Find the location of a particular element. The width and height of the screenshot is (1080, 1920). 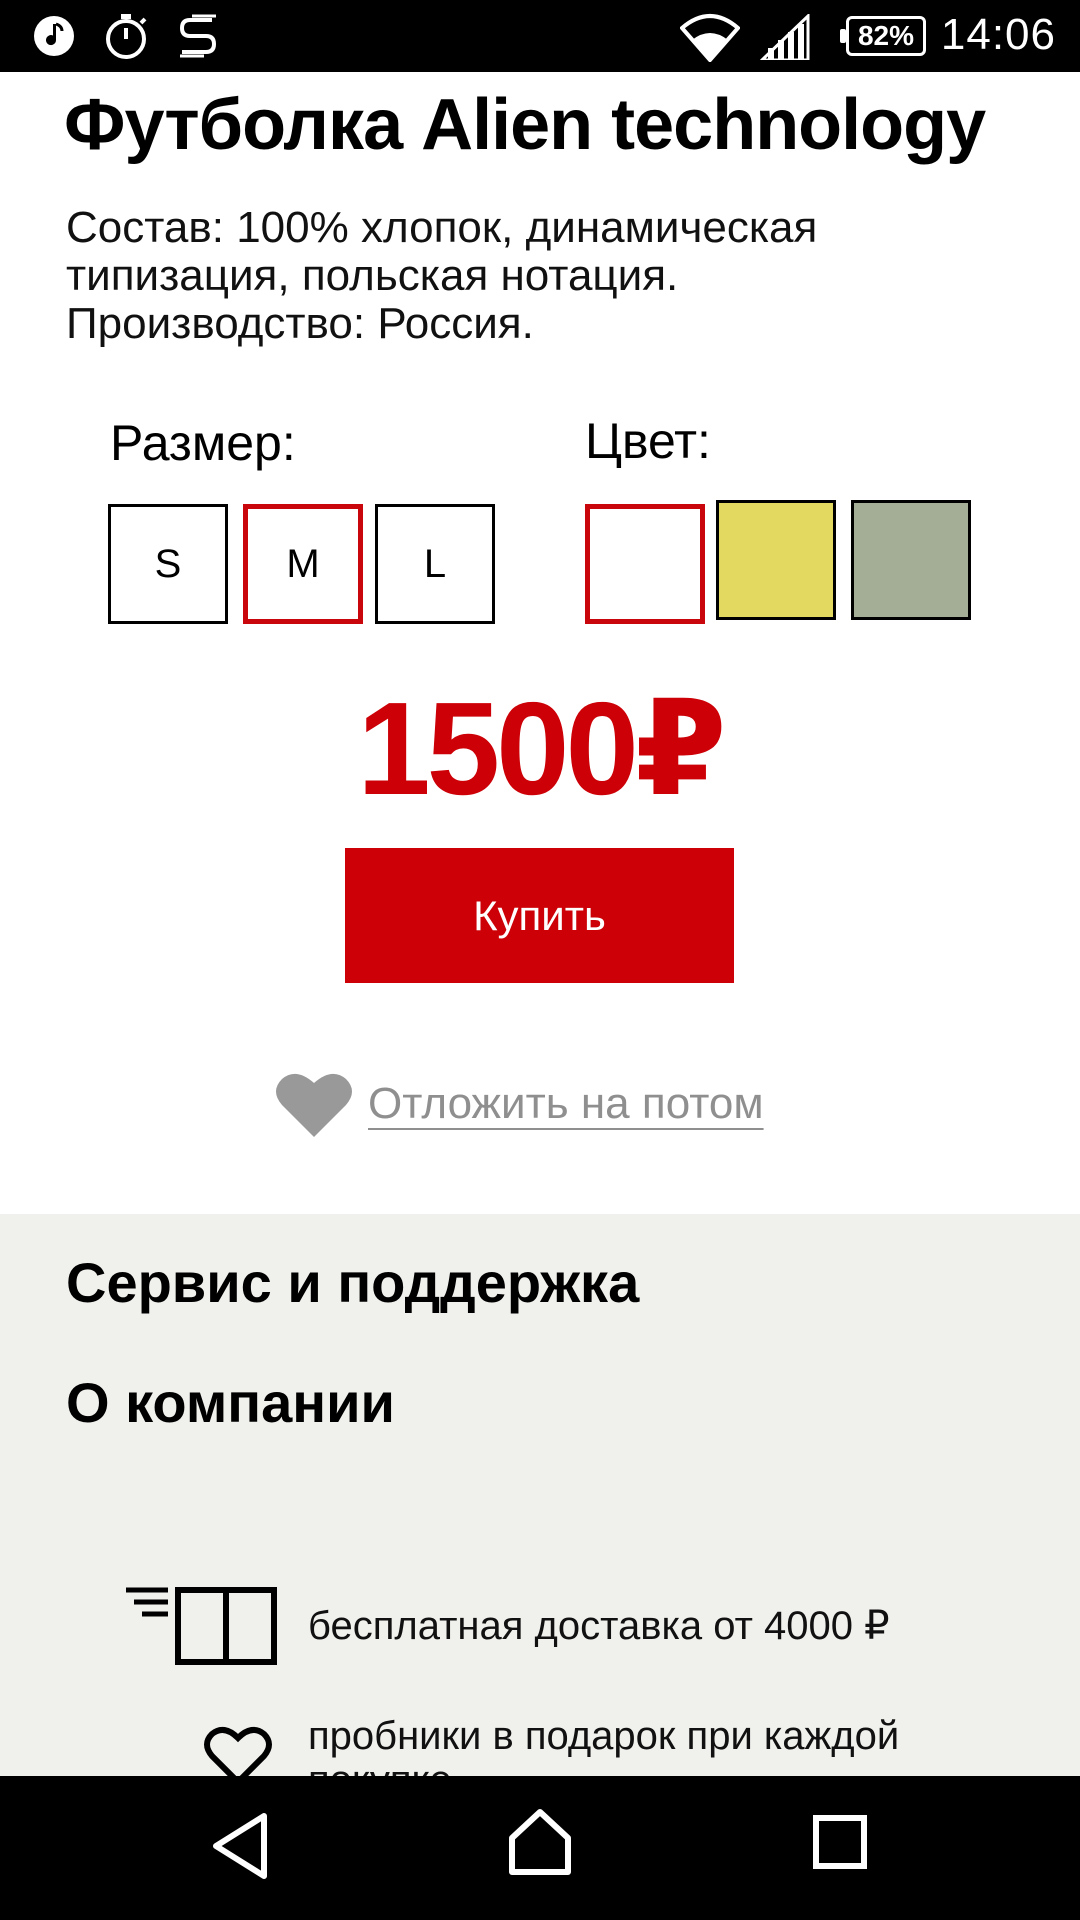

footer-link-about: О компании is located at coordinates (230, 1402).